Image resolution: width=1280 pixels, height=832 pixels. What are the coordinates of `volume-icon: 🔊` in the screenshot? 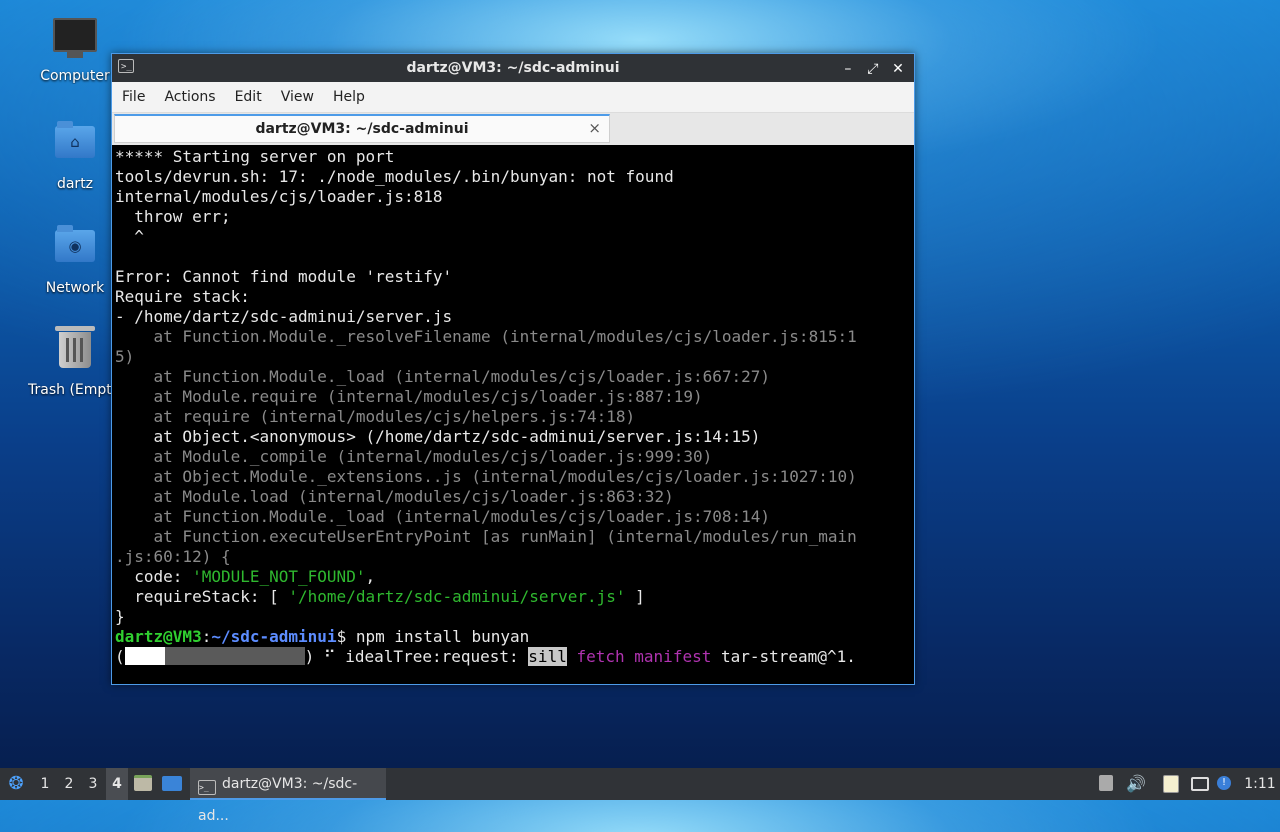 It's located at (1136, 784).